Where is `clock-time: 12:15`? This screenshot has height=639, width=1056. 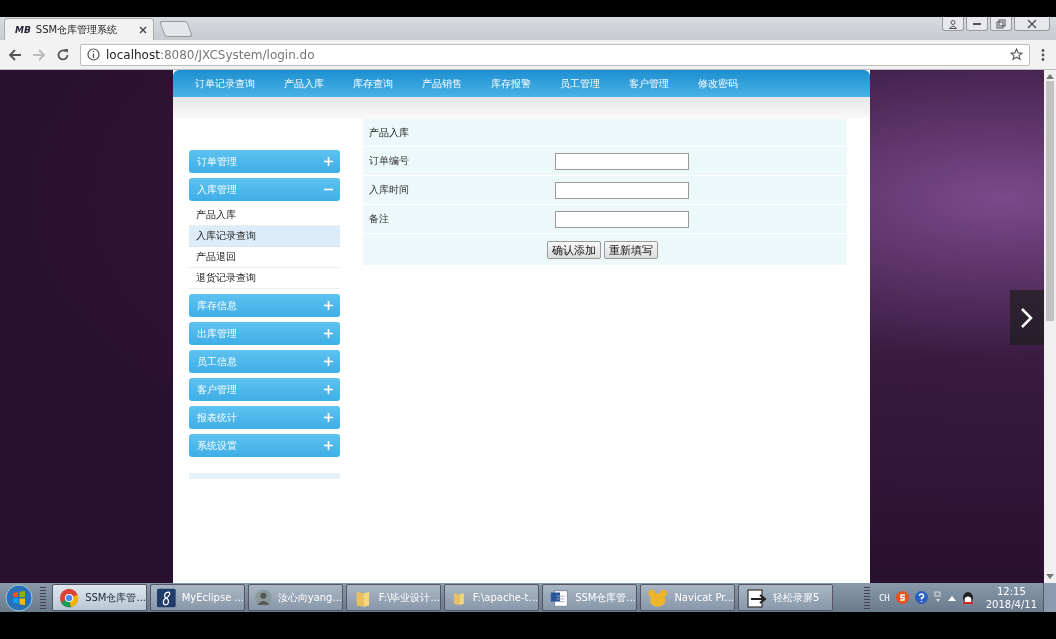 clock-time: 12:15 is located at coordinates (1011, 591).